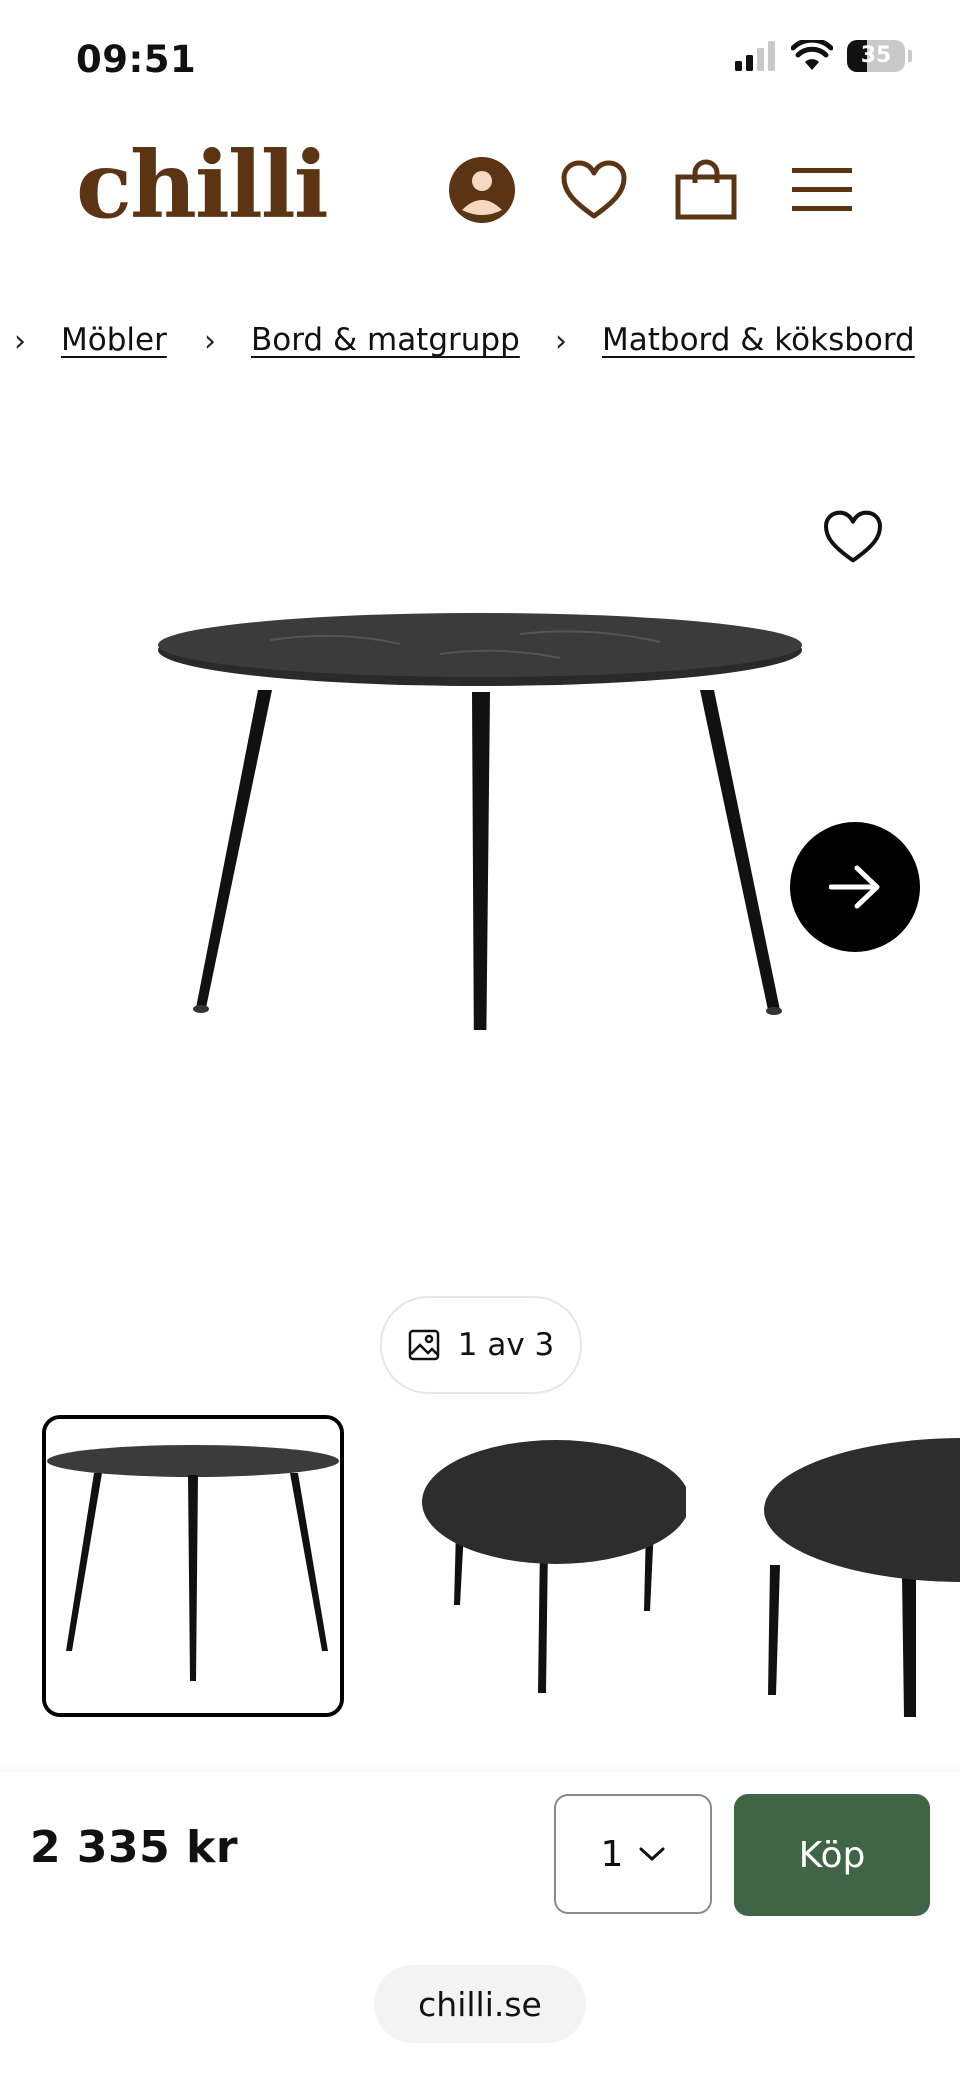 Image resolution: width=960 pixels, height=2078 pixels. Describe the element at coordinates (480, 2004) in the screenshot. I see `browser-url-bar: chilli.se` at that location.